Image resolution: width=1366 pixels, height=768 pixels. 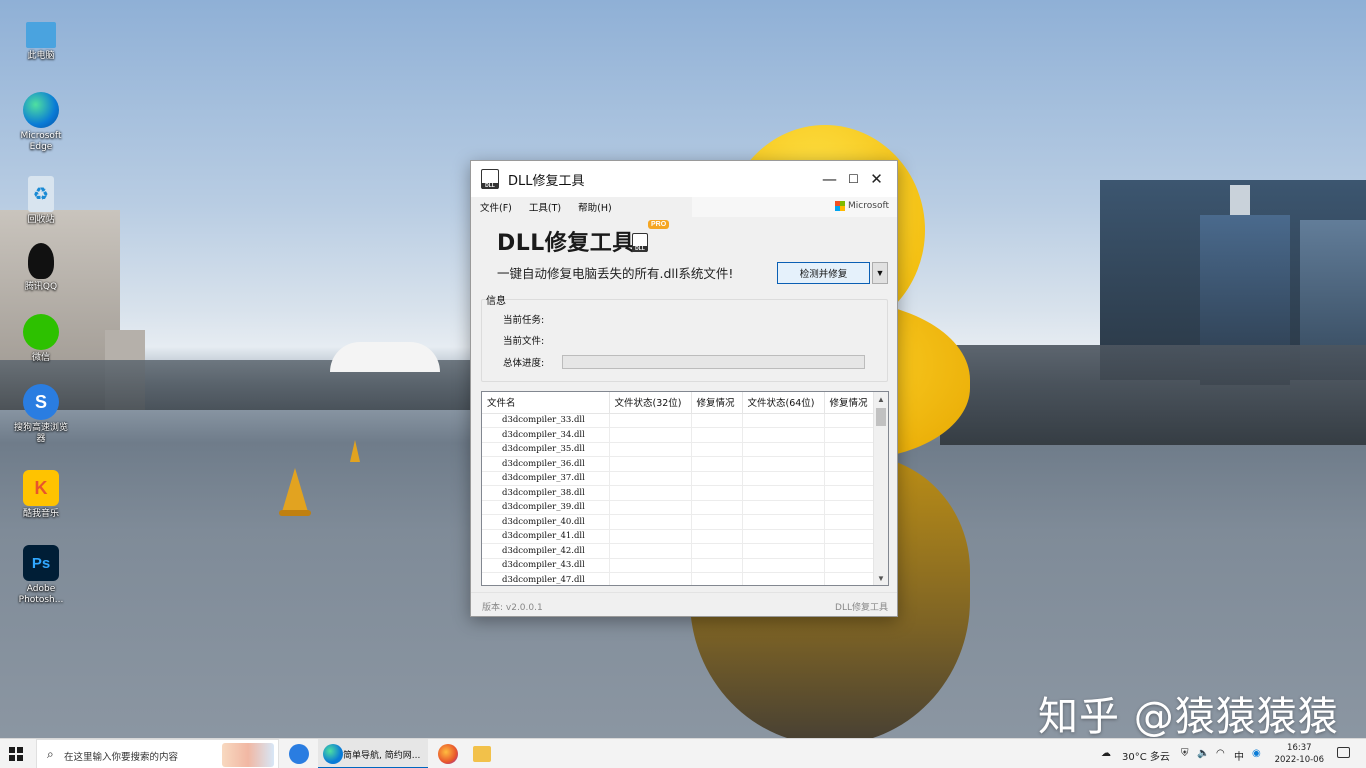 What do you see at coordinates (679, 420) in the screenshot?
I see `table-row: d3dcompiler_33.dll` at bounding box center [679, 420].